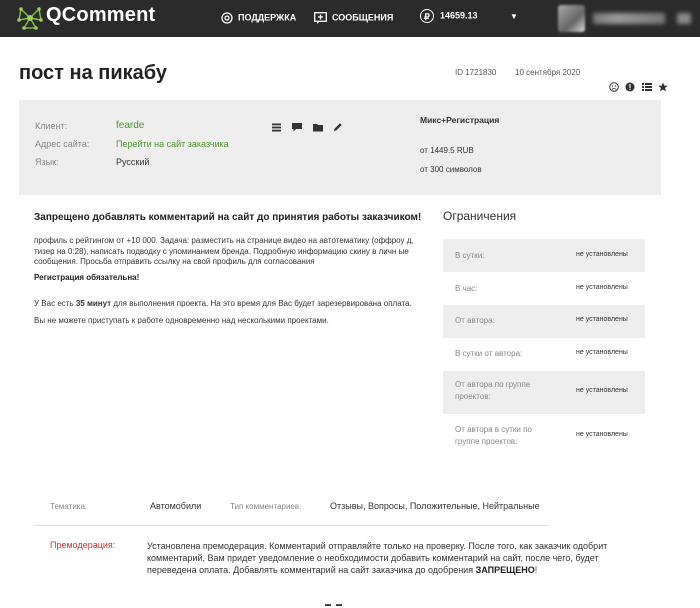 Image resolution: width=700 pixels, height=608 pixels. What do you see at coordinates (505, 570) in the screenshot?
I see `premoderation-emphasis: ЗАПРЕЩЕНО` at bounding box center [505, 570].